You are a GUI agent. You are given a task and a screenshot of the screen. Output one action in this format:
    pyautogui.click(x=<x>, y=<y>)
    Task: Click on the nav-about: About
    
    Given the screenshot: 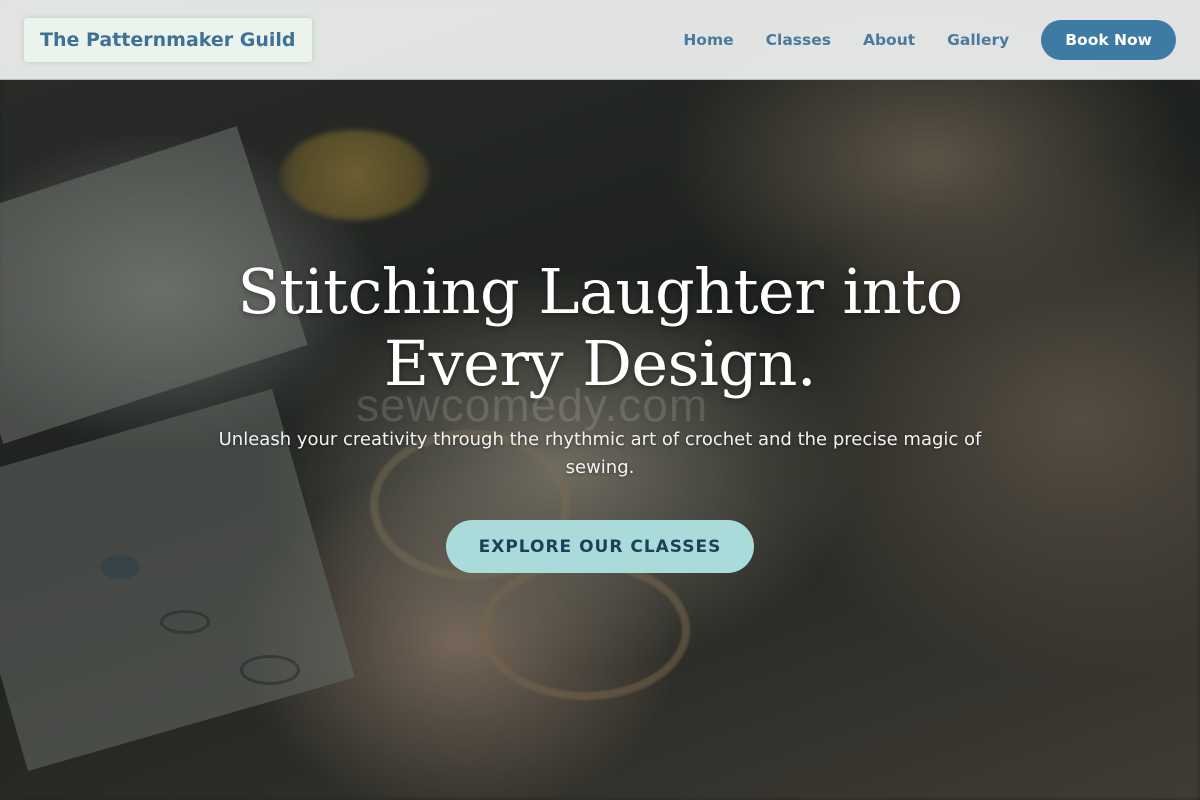 What is the action you would take?
    pyautogui.click(x=889, y=40)
    